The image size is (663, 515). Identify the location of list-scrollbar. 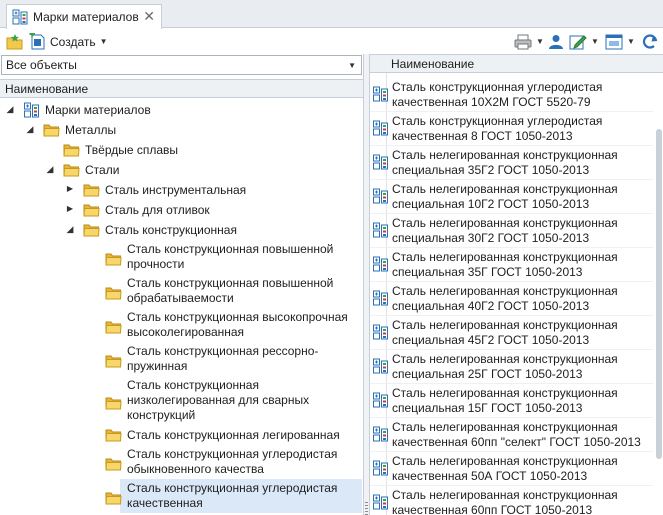
(659, 294).